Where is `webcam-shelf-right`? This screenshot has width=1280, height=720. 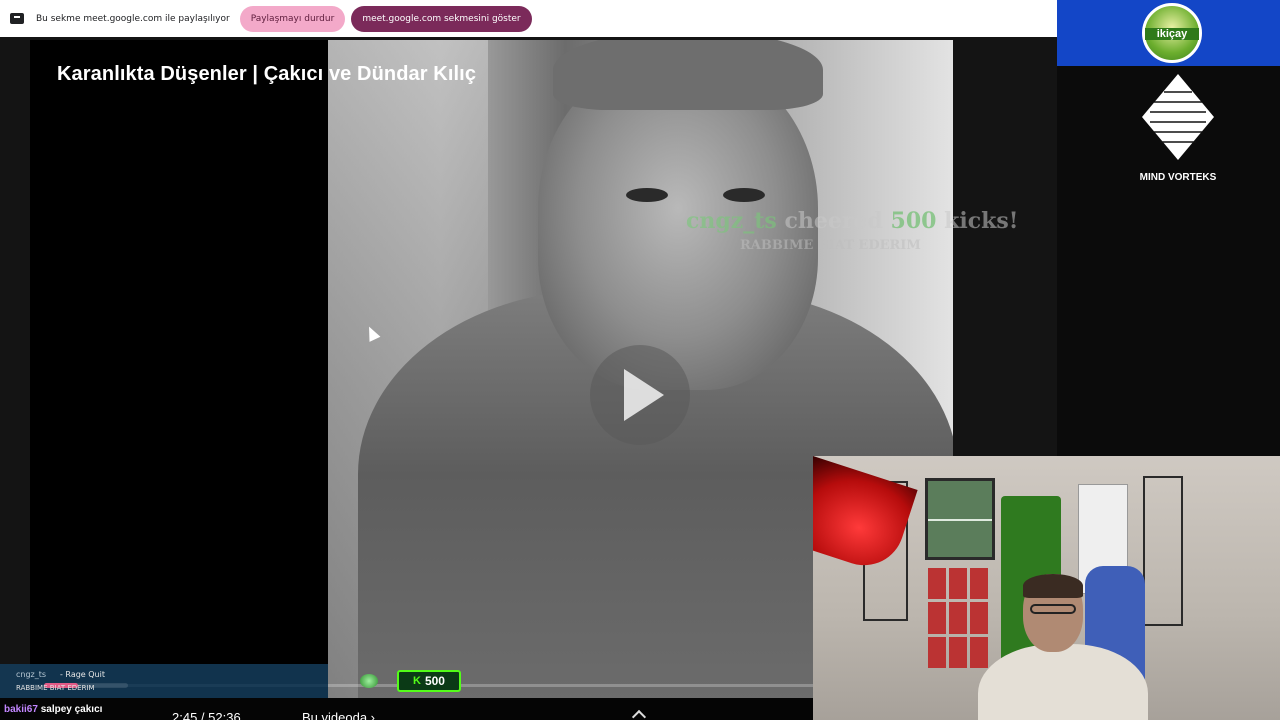
webcam-shelf-right is located at coordinates (1163, 551).